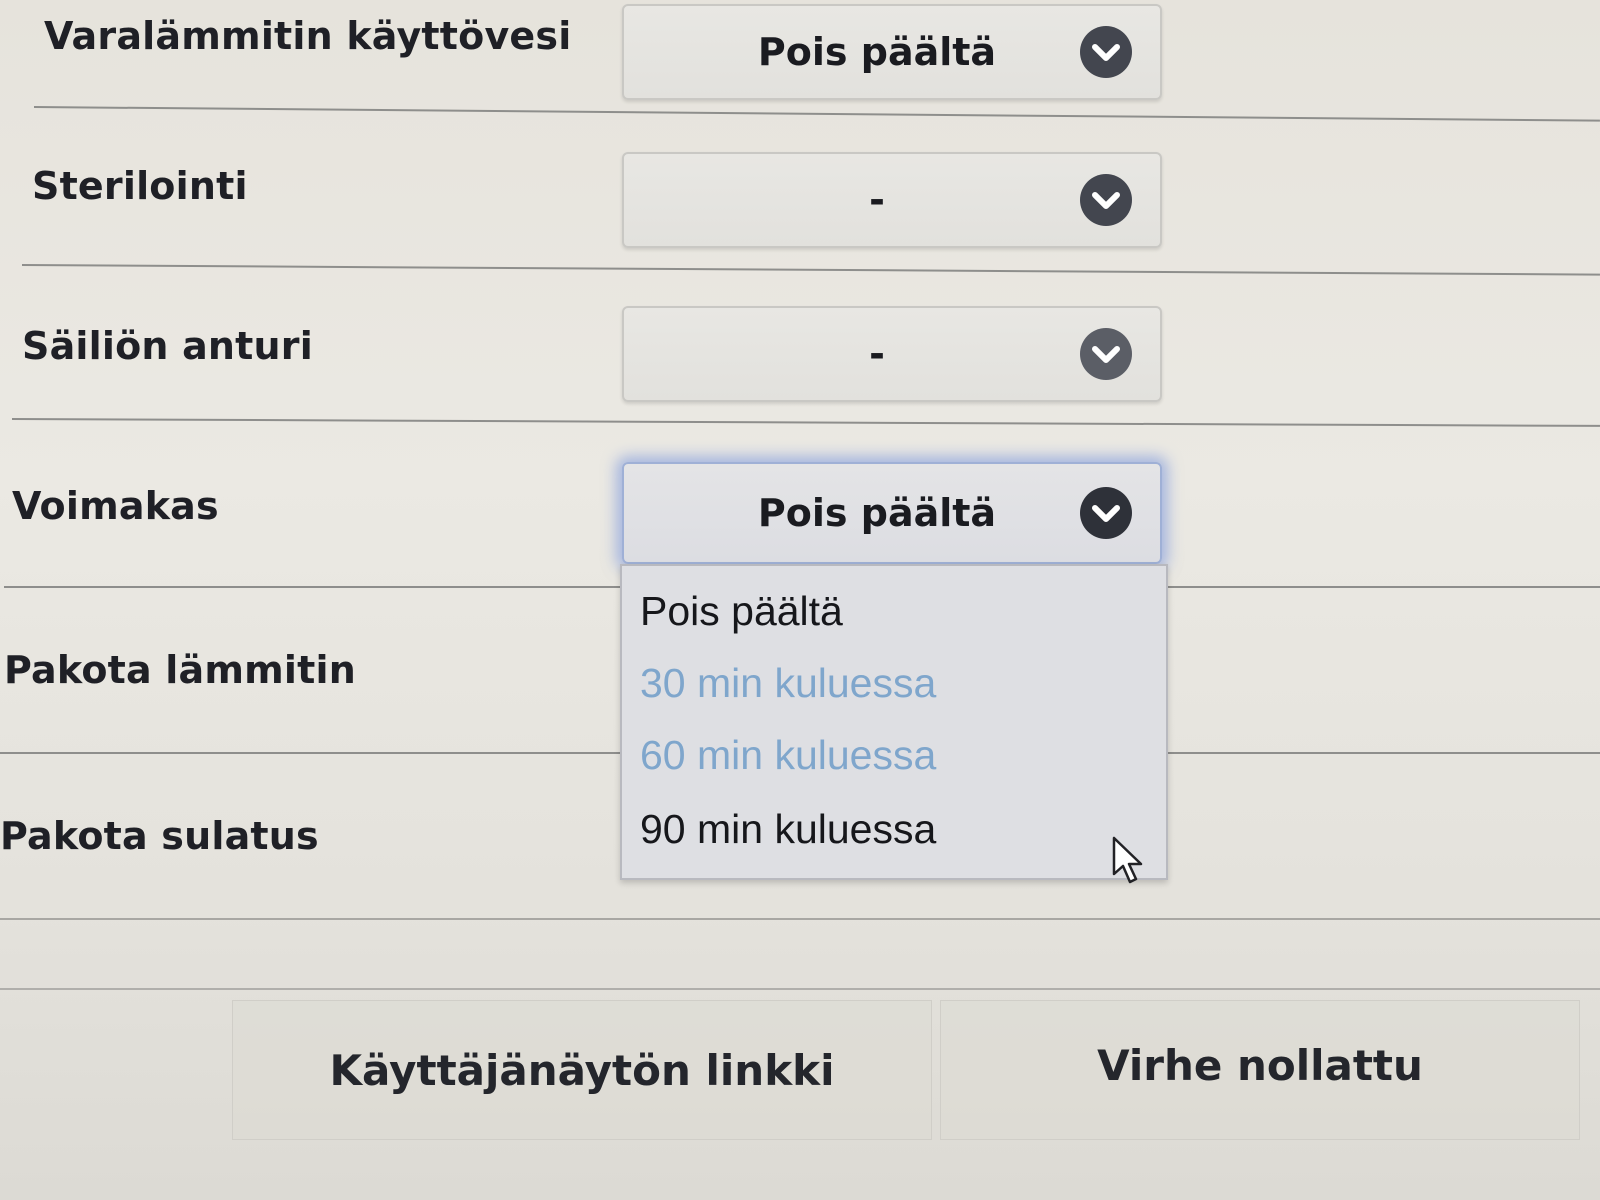 Image resolution: width=1600 pixels, height=1200 pixels. I want to click on row-label-sterilization: Sterilointi, so click(140, 186).